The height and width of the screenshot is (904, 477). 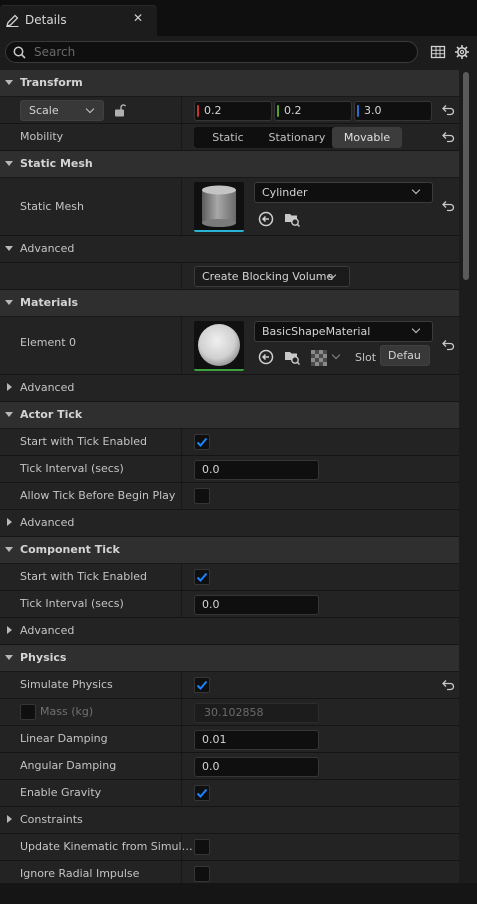 I want to click on actor-tick-advanced: Advanced, so click(x=229, y=523).